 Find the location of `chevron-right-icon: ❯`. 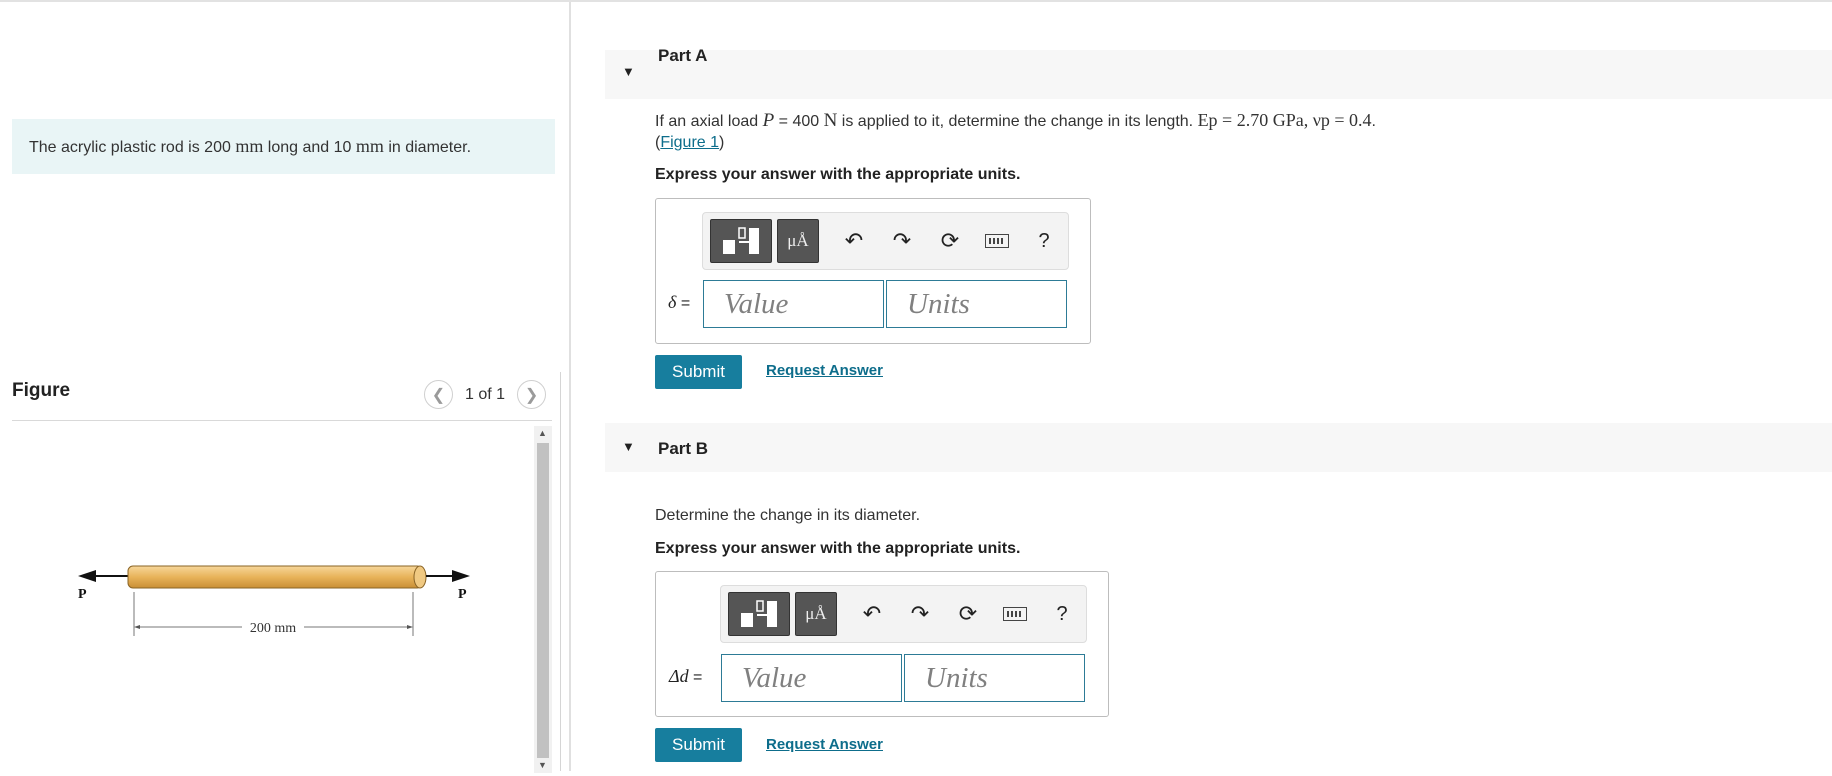

chevron-right-icon: ❯ is located at coordinates (531, 395).